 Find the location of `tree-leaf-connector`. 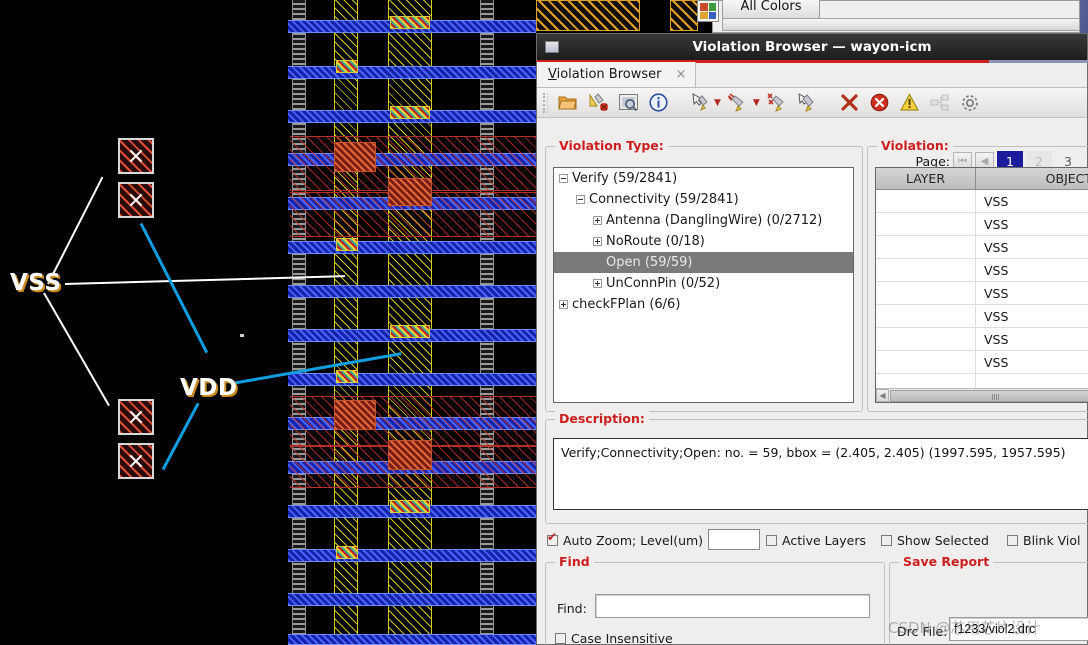

tree-leaf-connector is located at coordinates (597, 262).